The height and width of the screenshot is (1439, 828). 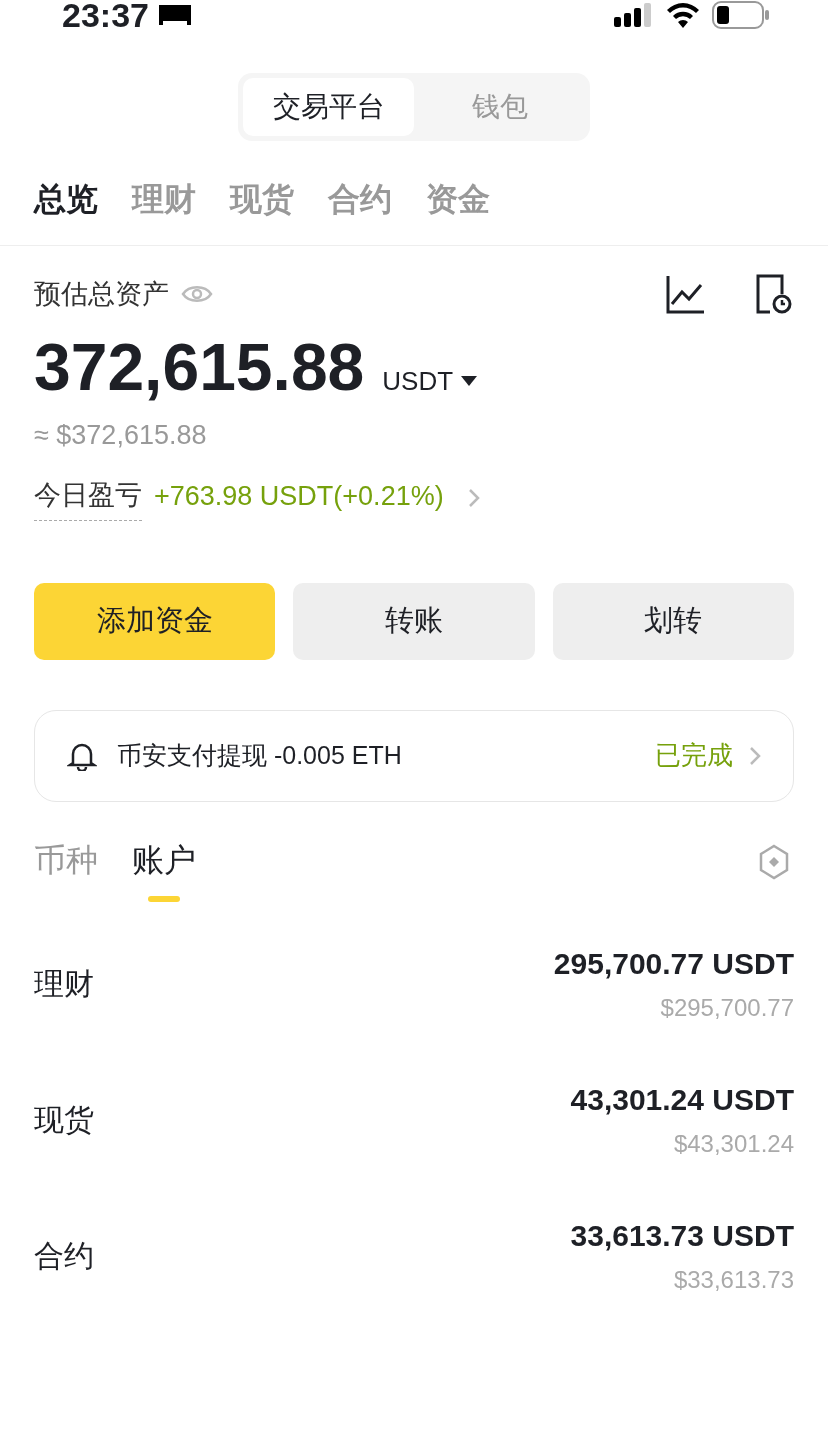 What do you see at coordinates (733, 1280) in the screenshot?
I see `account-fiat: $33,613.73` at bounding box center [733, 1280].